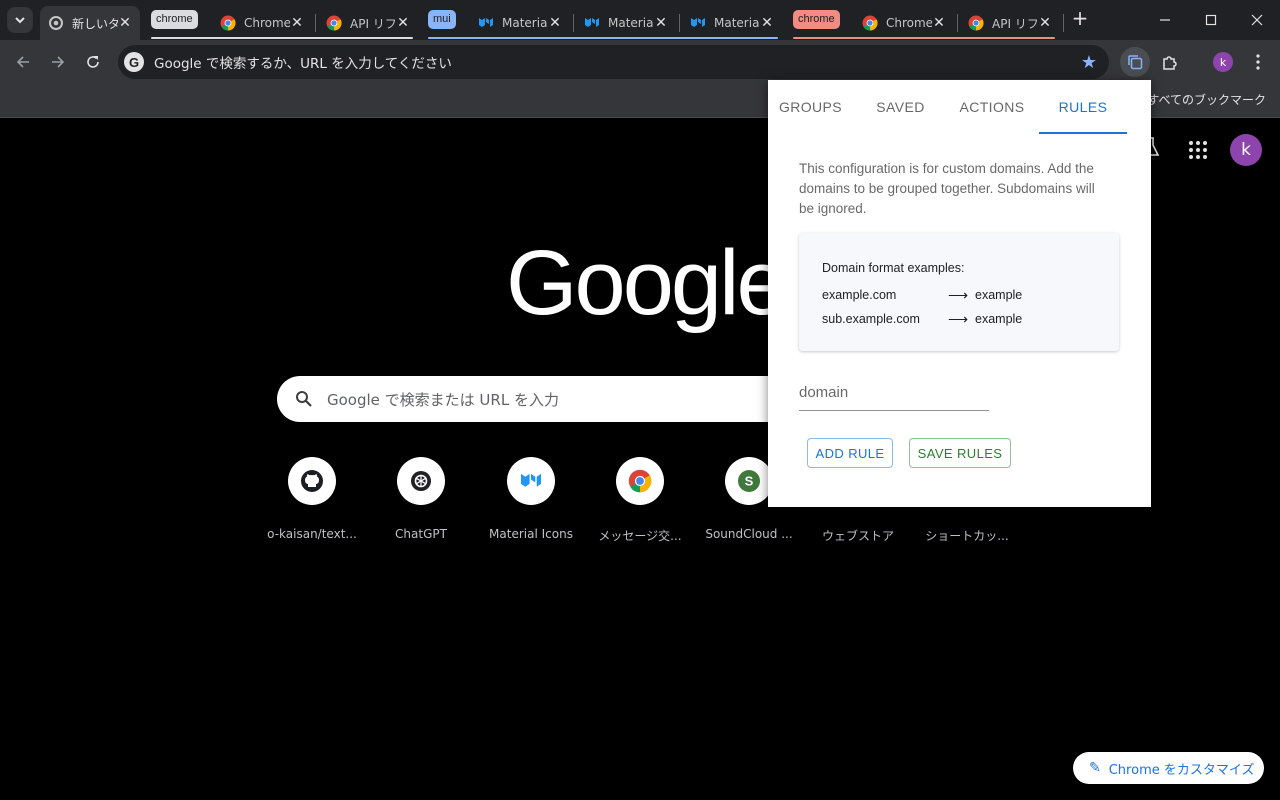 The image size is (1280, 800). I want to click on shortcut-label: ChatGPT, so click(421, 534).